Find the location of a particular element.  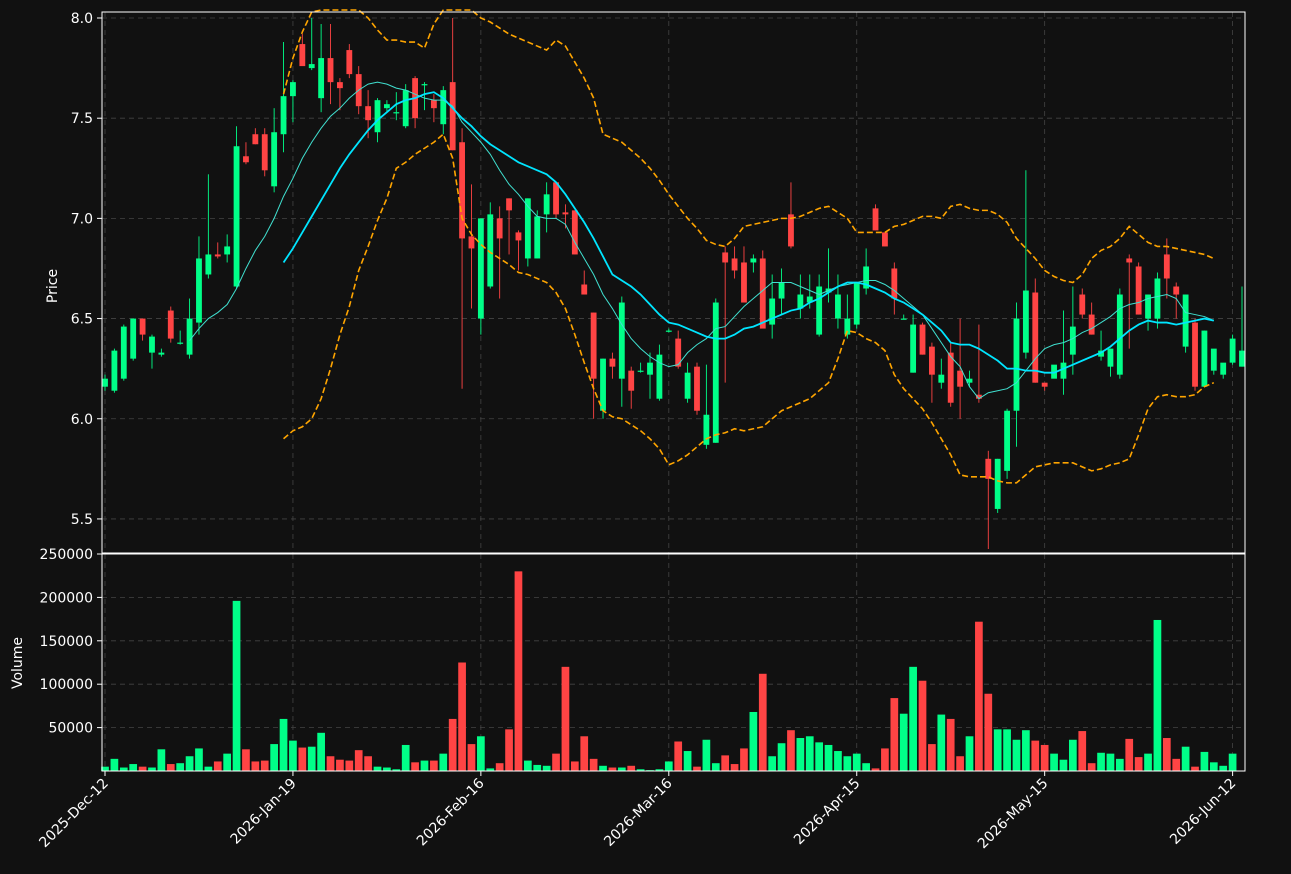

price-y-tick-label: 7.0 is located at coordinates (82, 219).